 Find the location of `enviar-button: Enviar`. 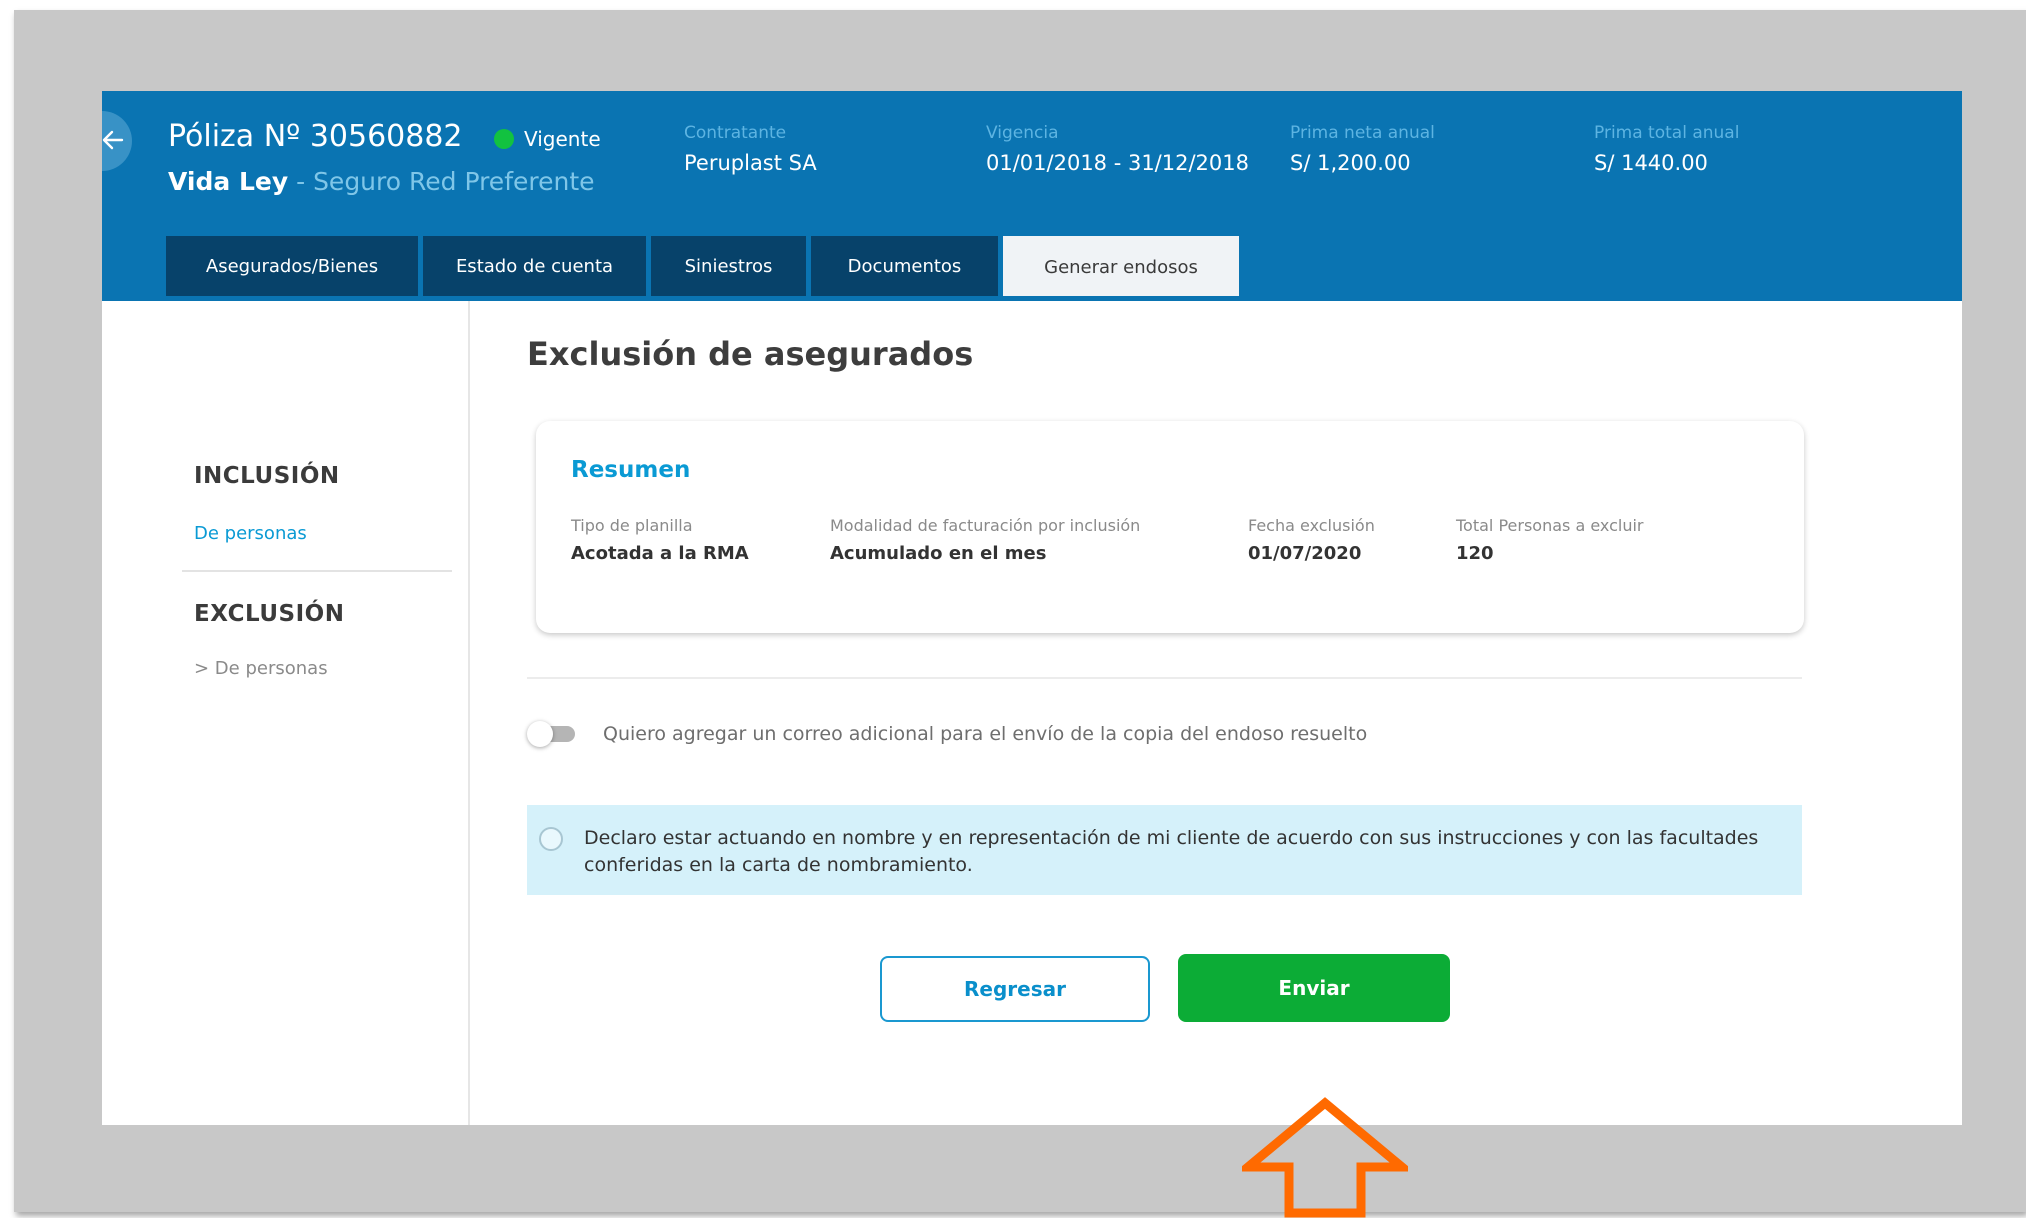

enviar-button: Enviar is located at coordinates (1314, 988).